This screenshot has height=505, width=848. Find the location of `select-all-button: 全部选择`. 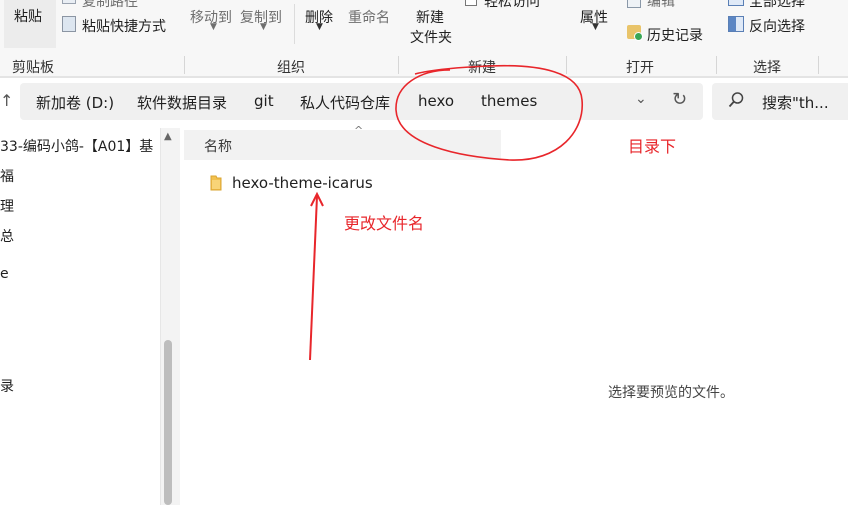

select-all-button: 全部选择 is located at coordinates (777, 5).